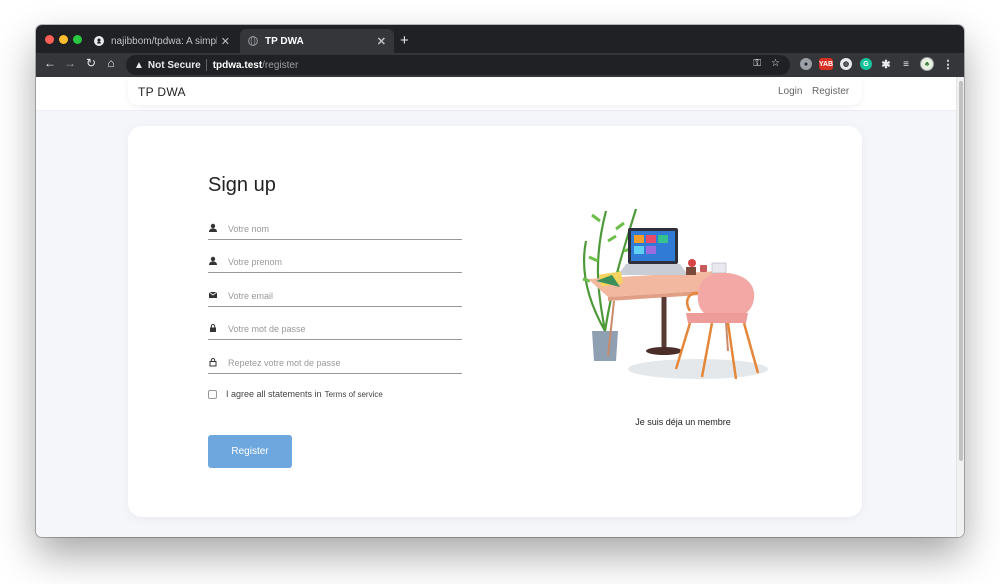 This screenshot has height=584, width=1000. Describe the element at coordinates (253, 41) in the screenshot. I see `globe-icon` at that location.